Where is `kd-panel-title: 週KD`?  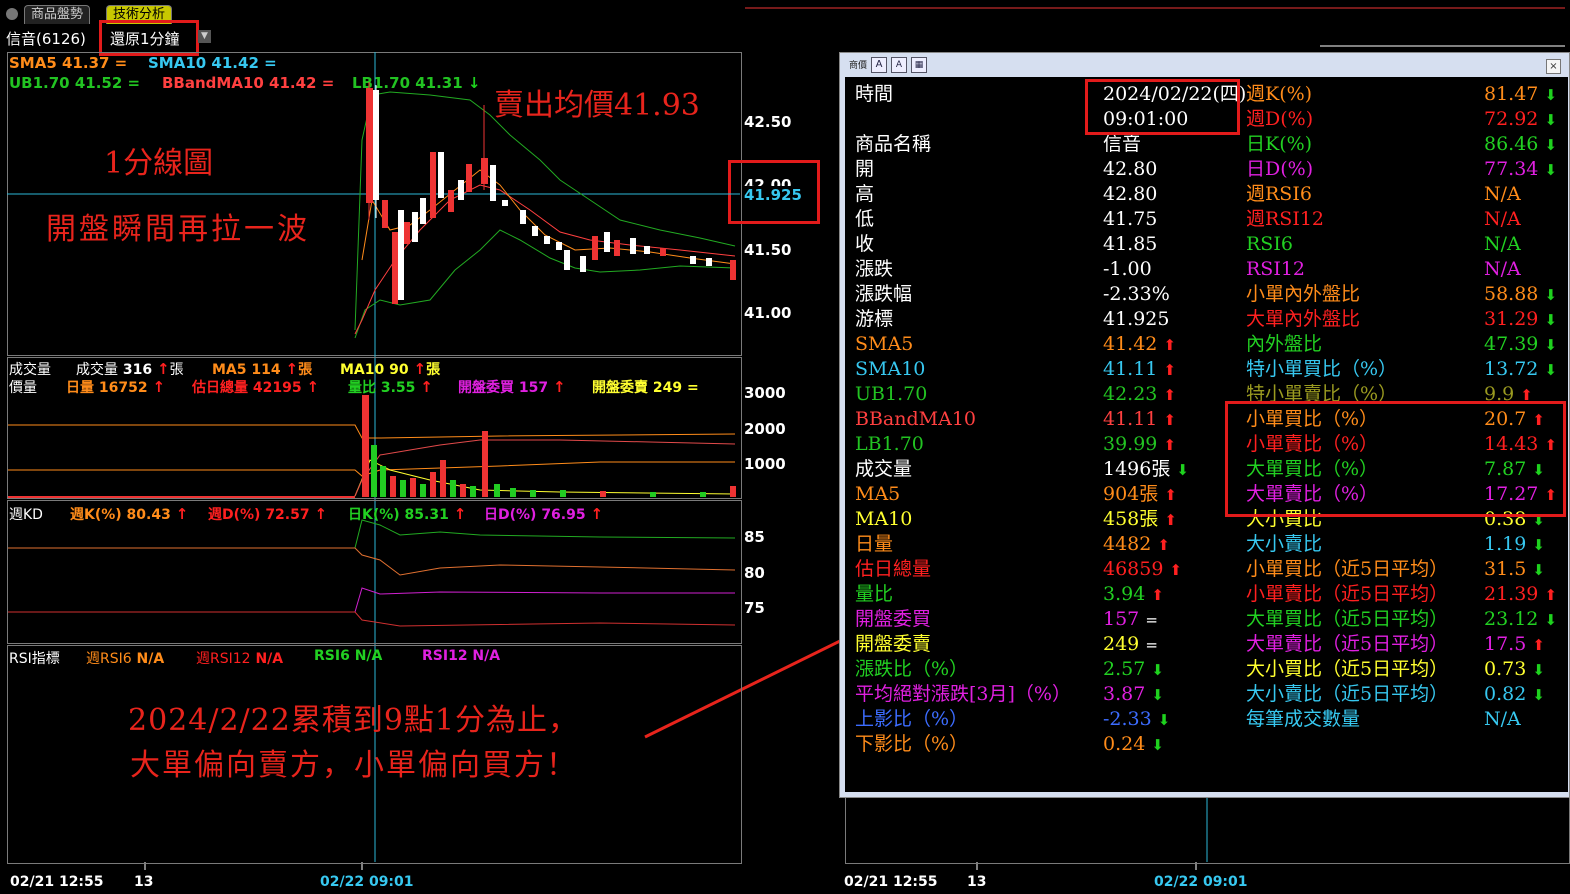
kd-panel-title: 週KD is located at coordinates (26, 515).